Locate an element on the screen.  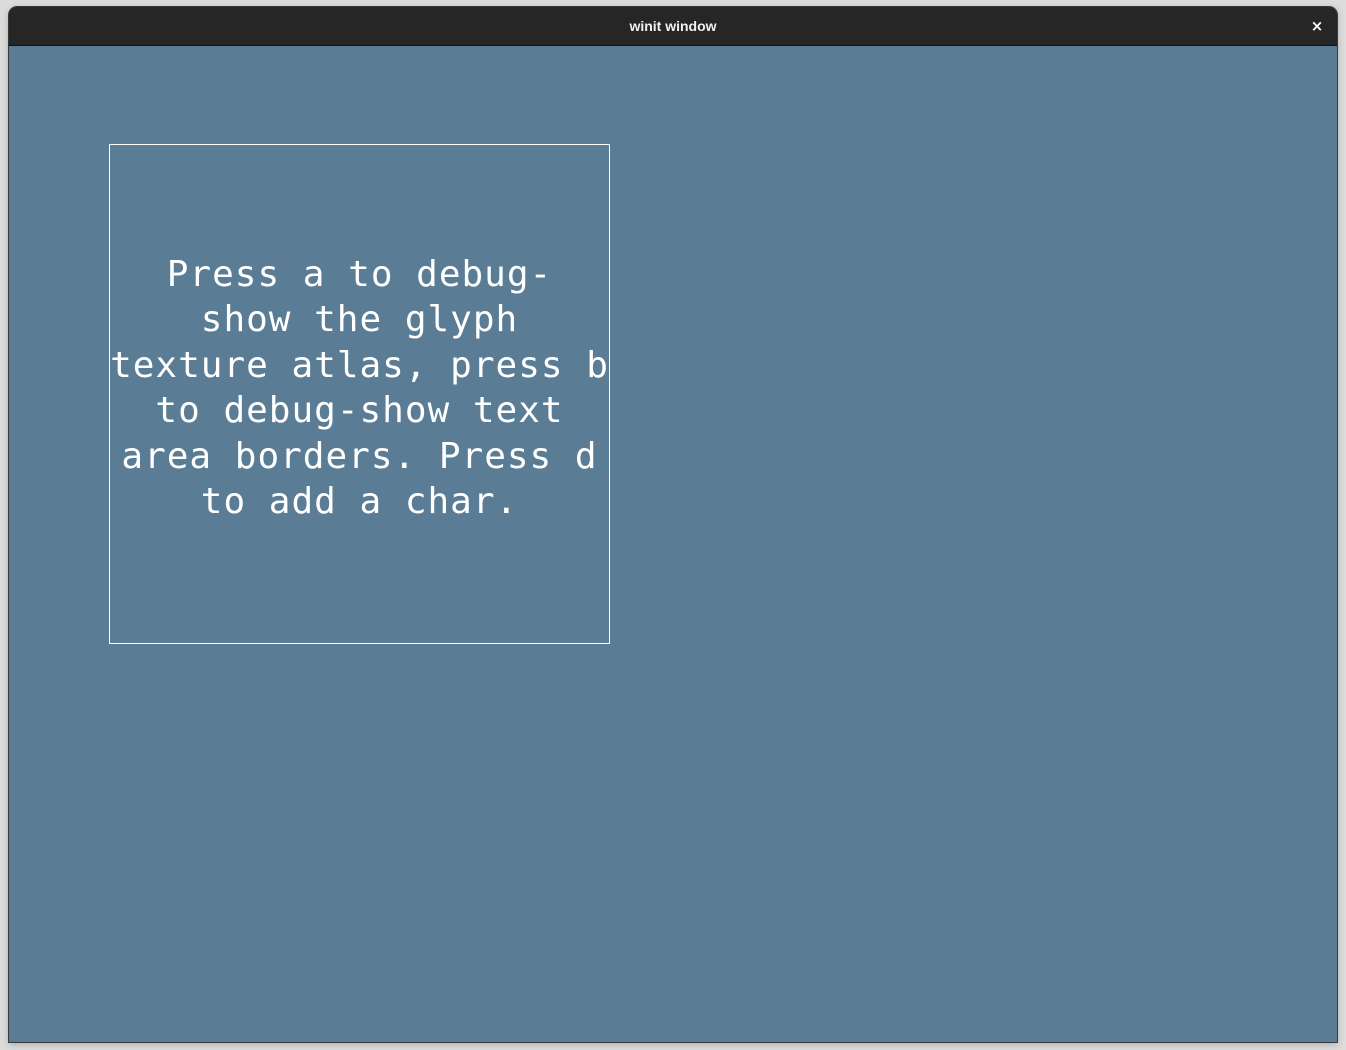
window-title: winit window is located at coordinates (673, 26).